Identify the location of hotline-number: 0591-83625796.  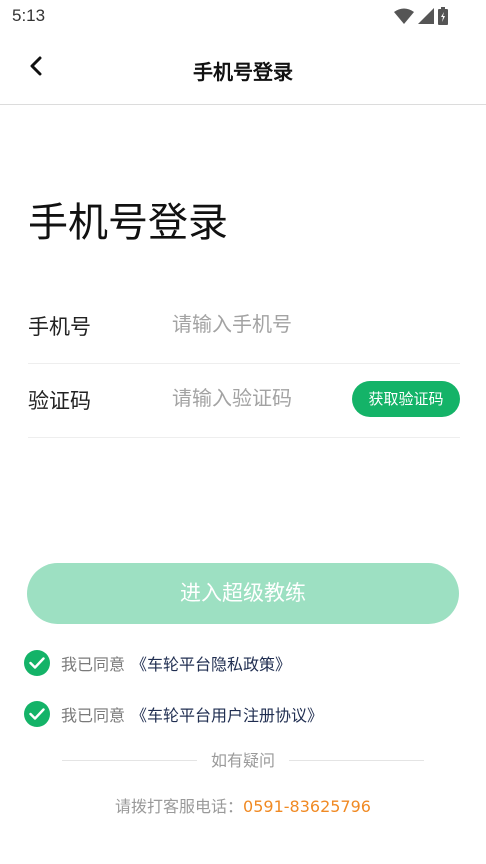
(307, 806).